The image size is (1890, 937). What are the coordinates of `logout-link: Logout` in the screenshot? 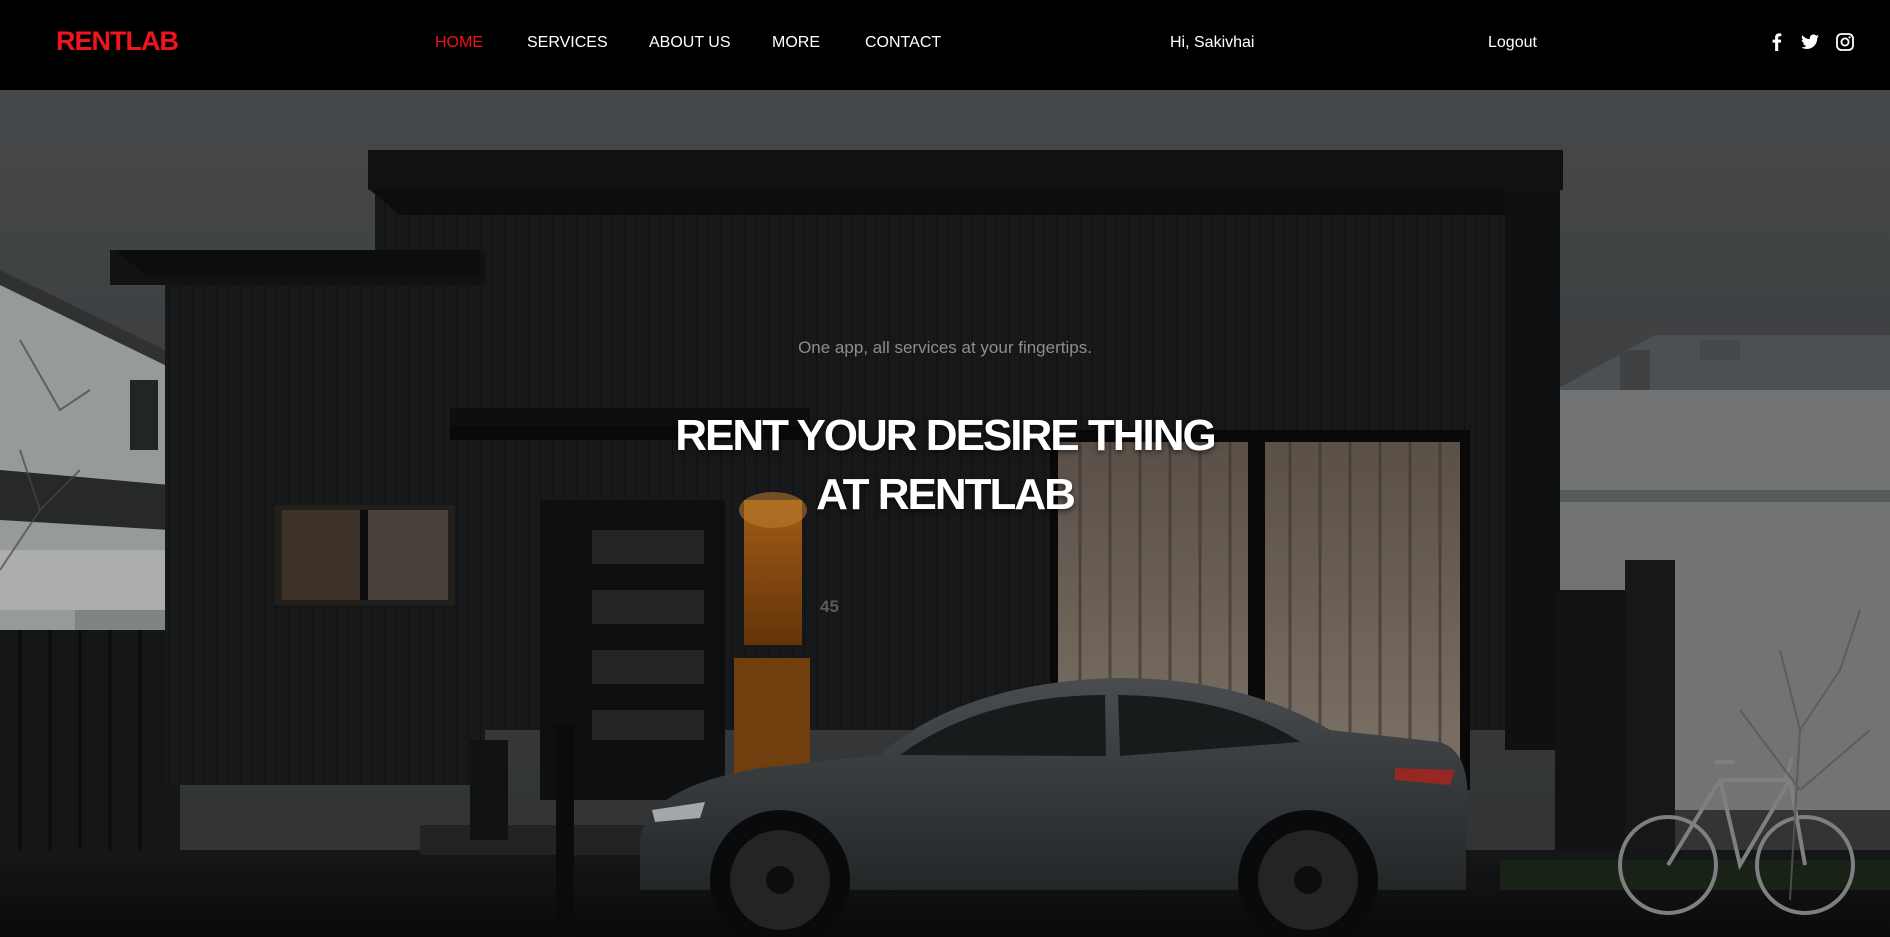 It's located at (1512, 43).